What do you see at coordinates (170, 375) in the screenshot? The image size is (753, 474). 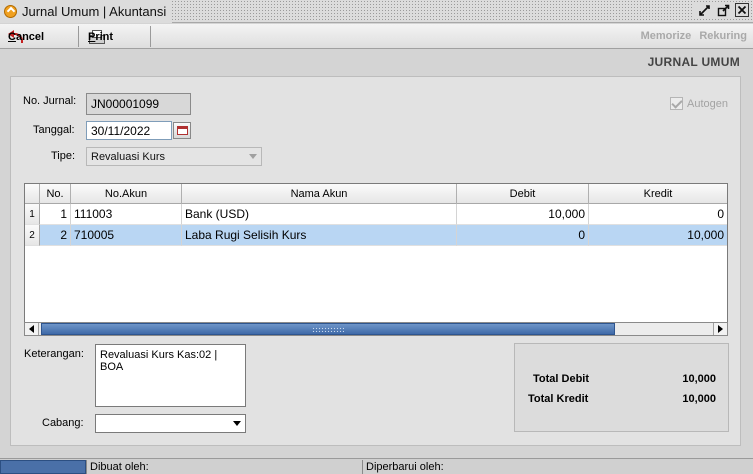 I see `keterangan-textarea: Revaluasi Kurs Kas:02 | BOA` at bounding box center [170, 375].